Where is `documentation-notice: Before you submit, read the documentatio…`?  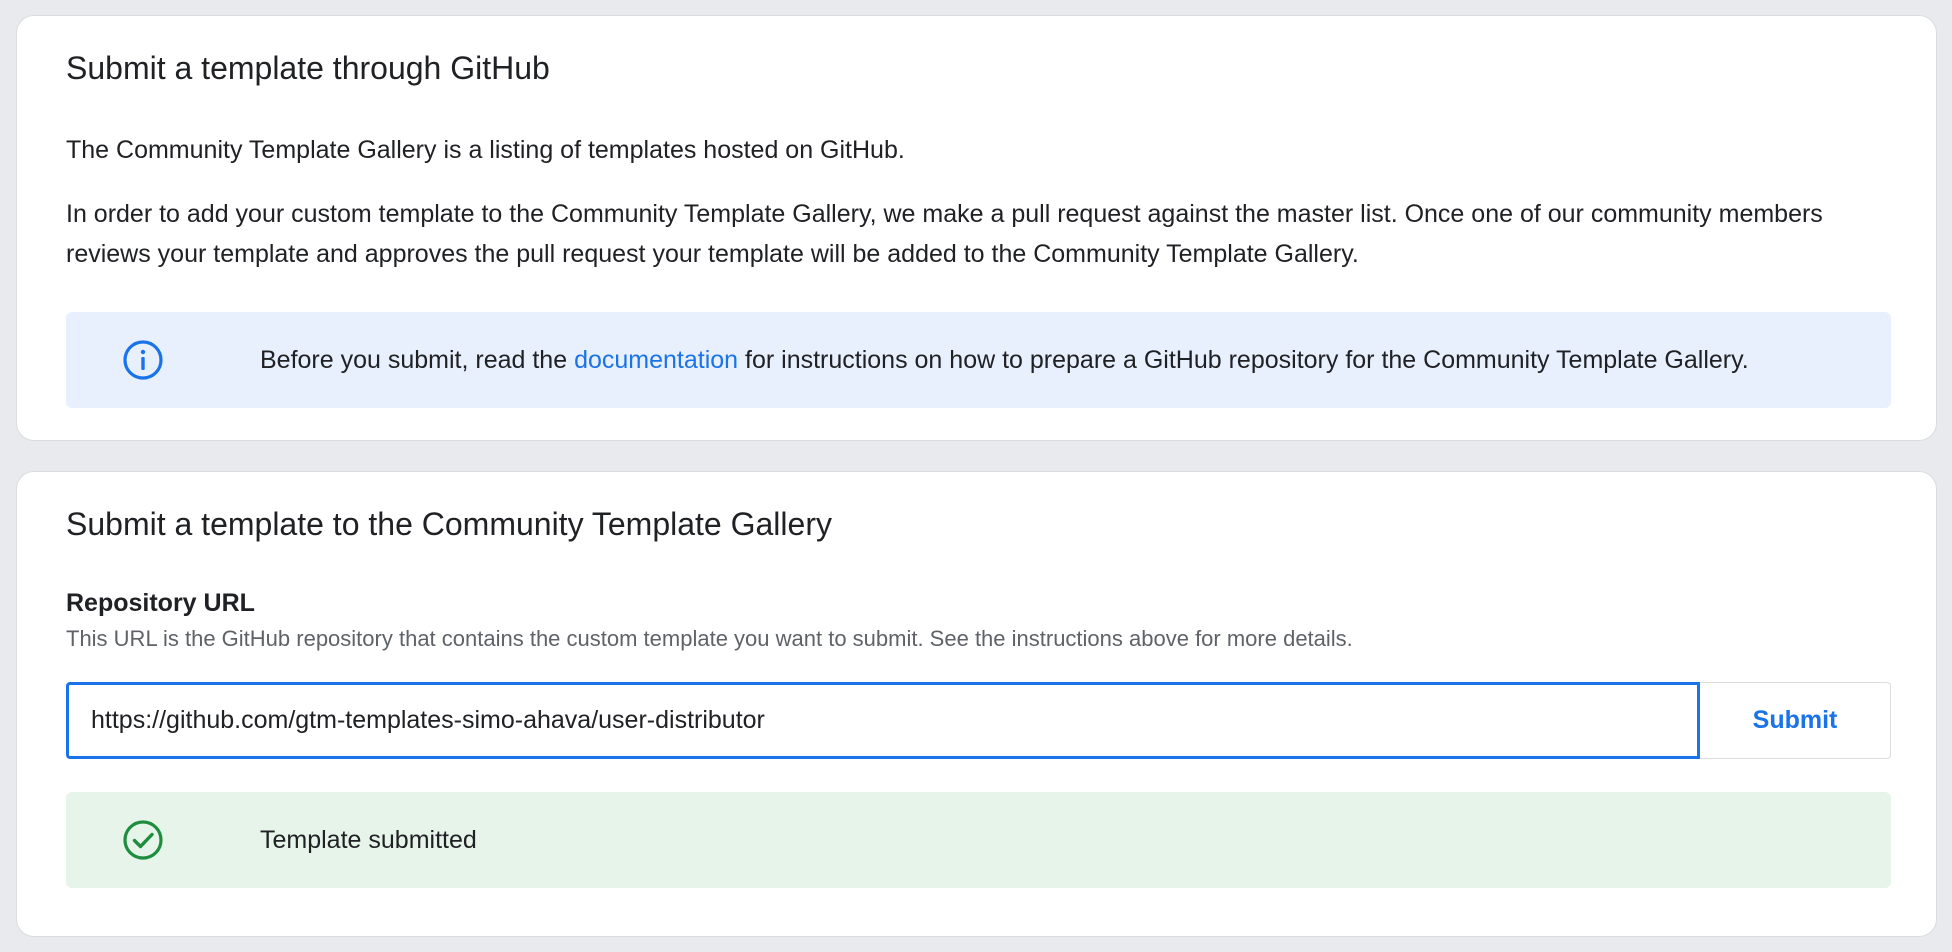 documentation-notice: Before you submit, read the documentatio… is located at coordinates (978, 360).